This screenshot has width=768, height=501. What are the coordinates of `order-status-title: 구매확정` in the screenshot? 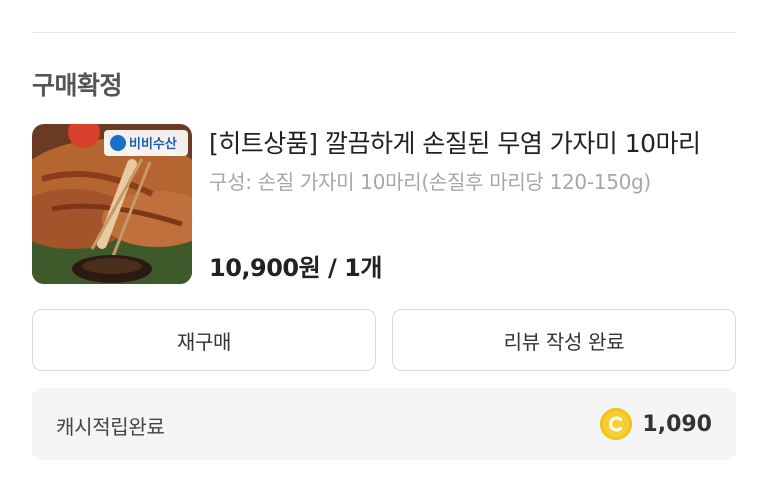 It's located at (77, 85).